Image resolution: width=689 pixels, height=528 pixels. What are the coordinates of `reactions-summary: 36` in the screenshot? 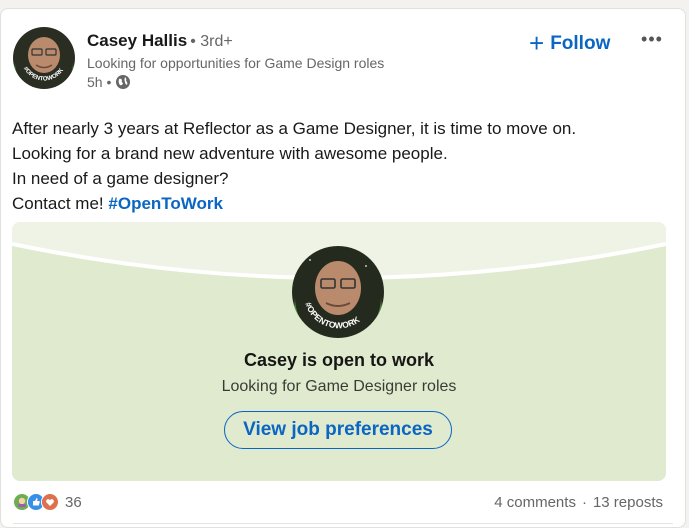 It's located at (47, 502).